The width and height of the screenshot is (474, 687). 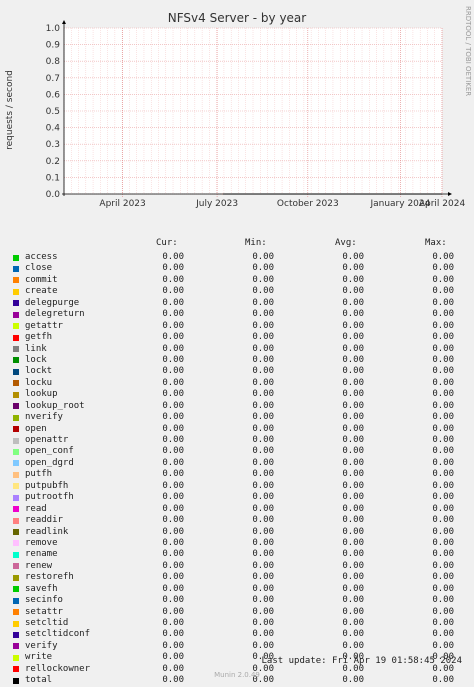 What do you see at coordinates (237, 589) in the screenshot?
I see `legend-row-savefh: savefh 0.00 0.00 0.00 0.00` at bounding box center [237, 589].